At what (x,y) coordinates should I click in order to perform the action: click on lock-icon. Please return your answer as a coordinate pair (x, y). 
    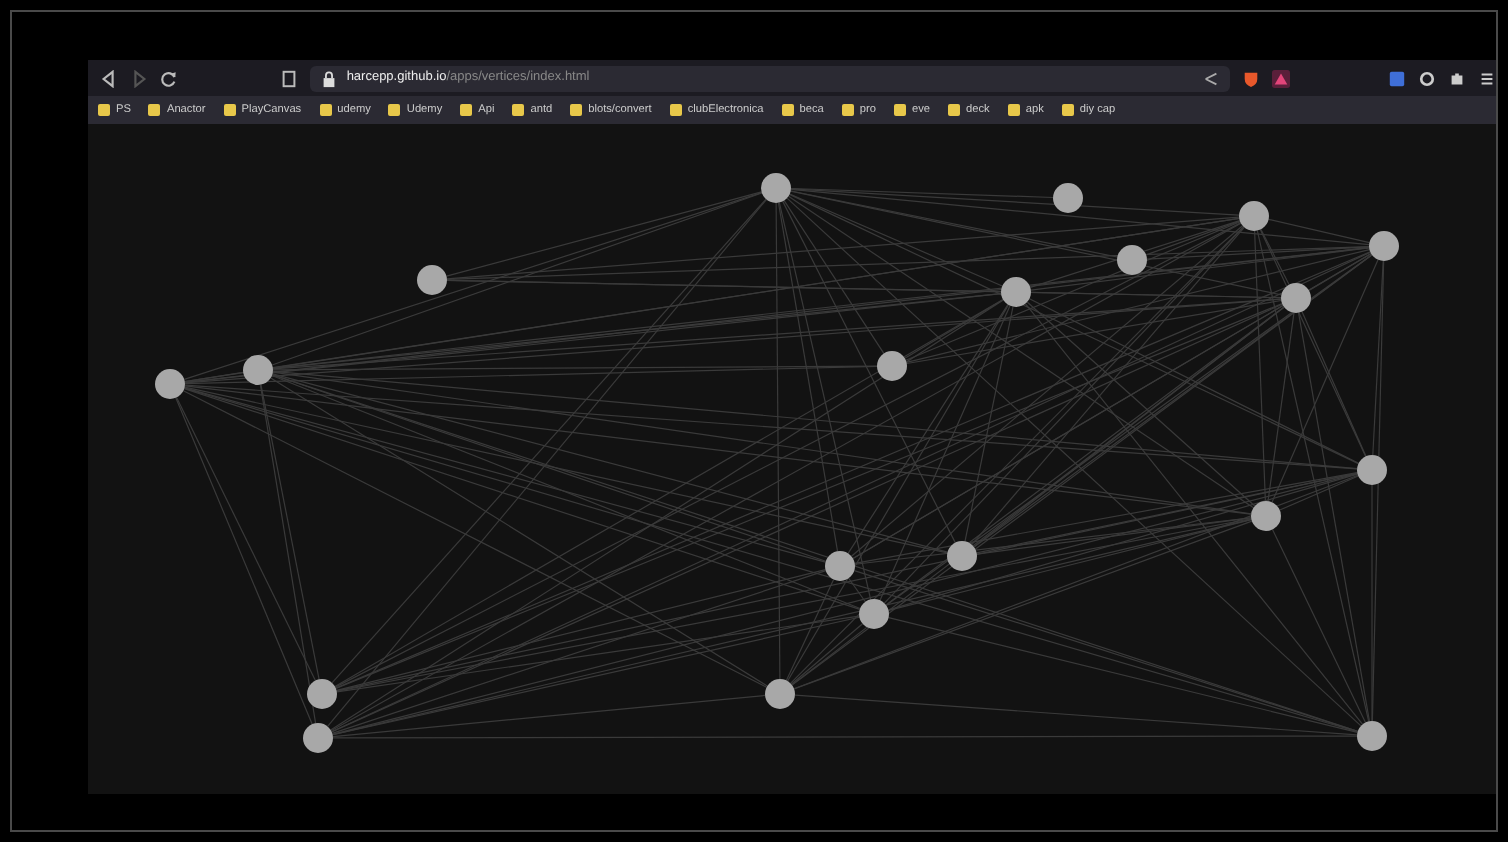
    Looking at the image, I should click on (329, 78).